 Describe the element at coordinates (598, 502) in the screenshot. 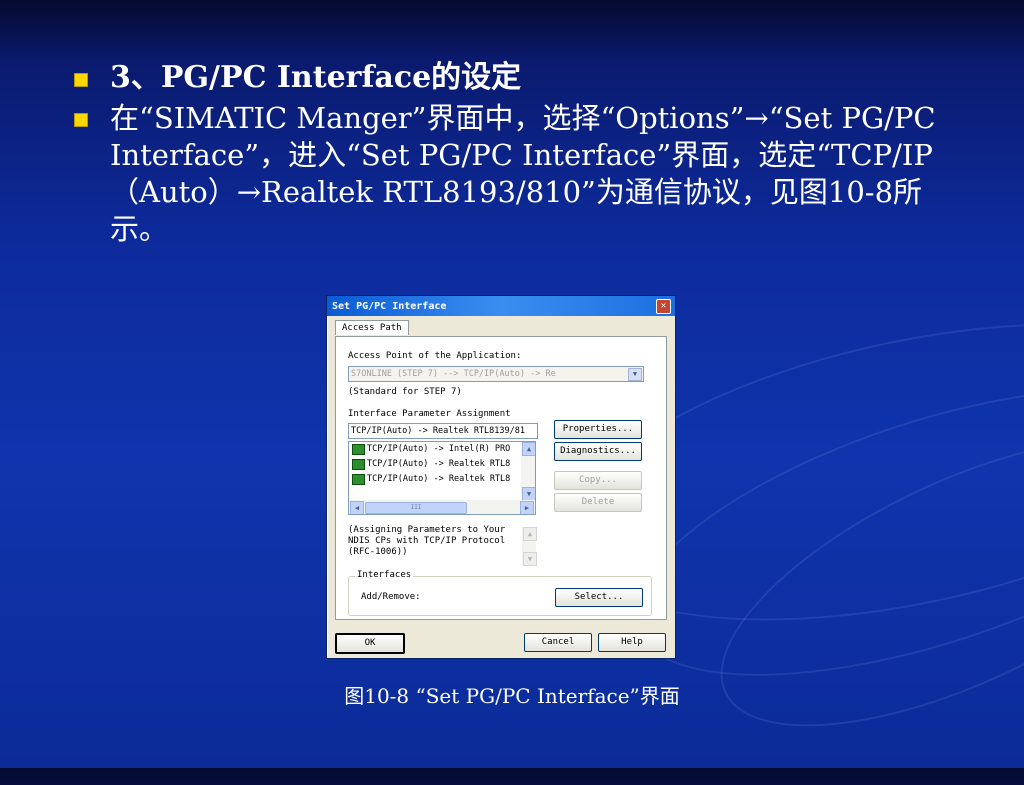

I see `delete-button: Delete` at that location.